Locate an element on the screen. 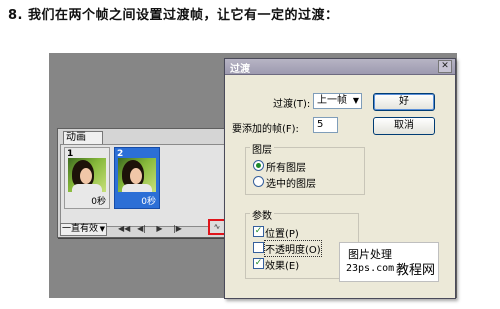  watermark-line2: 23ps.com is located at coordinates (370, 268).